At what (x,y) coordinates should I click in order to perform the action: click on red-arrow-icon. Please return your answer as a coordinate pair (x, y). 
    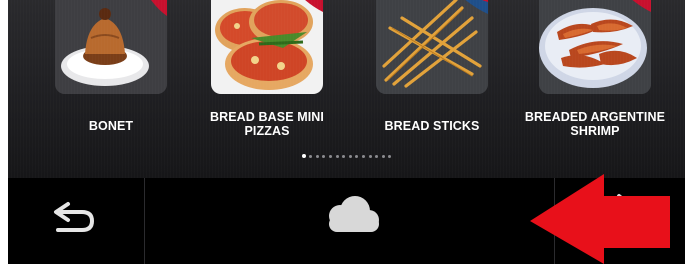
    Looking at the image, I should click on (600, 219).